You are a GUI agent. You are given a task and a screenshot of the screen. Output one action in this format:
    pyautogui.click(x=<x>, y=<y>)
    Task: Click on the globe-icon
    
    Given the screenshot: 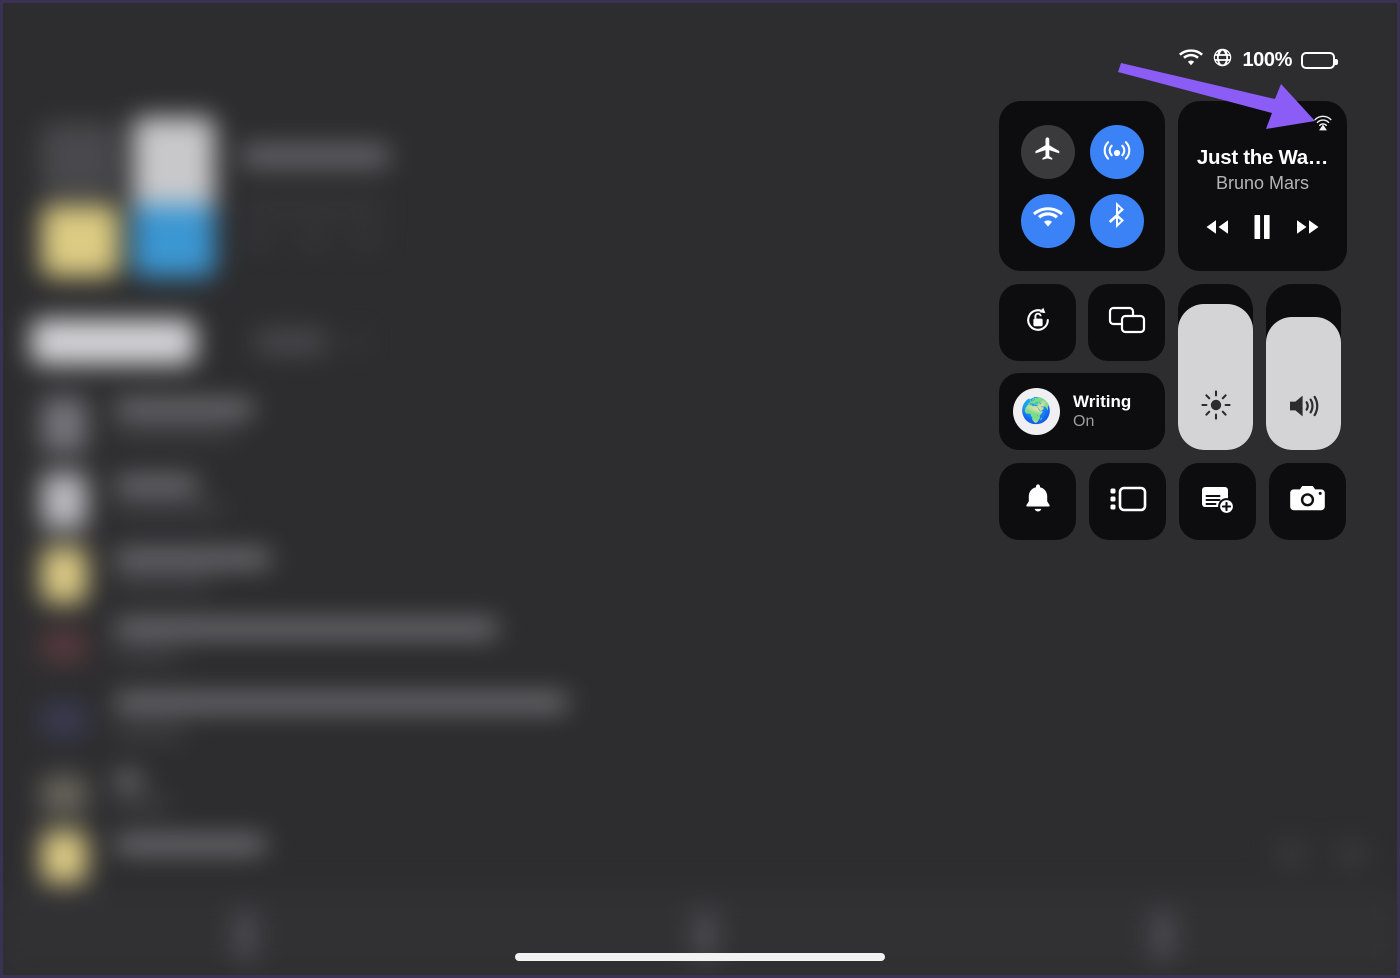 What is the action you would take?
    pyautogui.click(x=1222, y=60)
    